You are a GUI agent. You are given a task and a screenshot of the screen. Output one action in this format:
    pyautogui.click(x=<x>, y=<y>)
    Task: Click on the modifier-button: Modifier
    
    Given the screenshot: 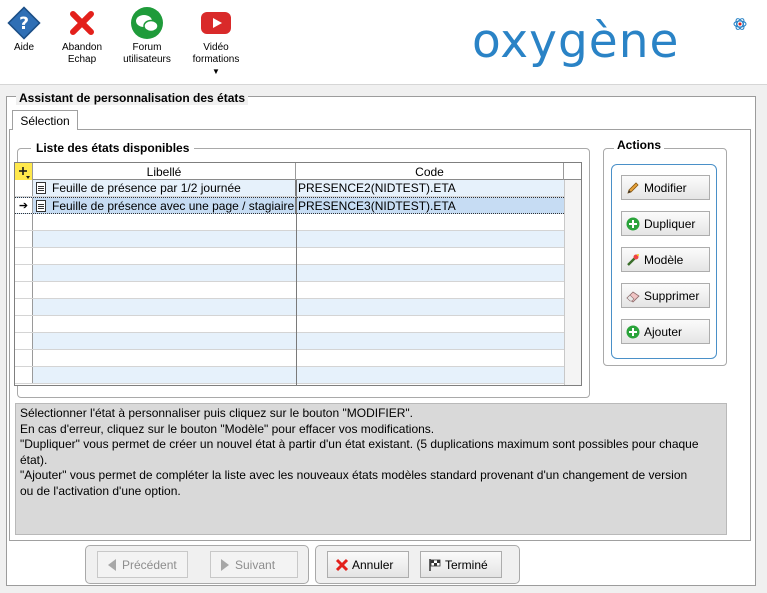 What is the action you would take?
    pyautogui.click(x=665, y=187)
    